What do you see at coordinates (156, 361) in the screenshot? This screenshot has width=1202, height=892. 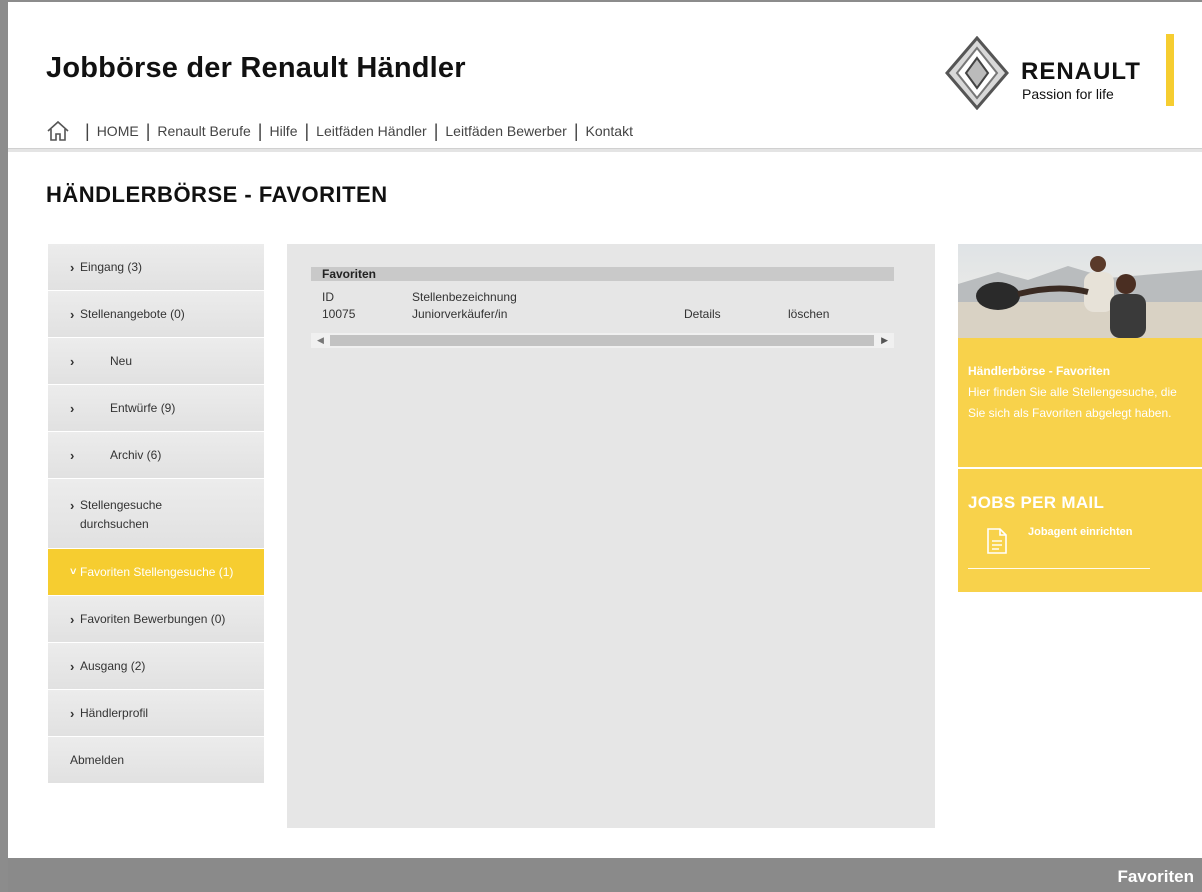 I see `sidebar-item-neu: › Neu` at bounding box center [156, 361].